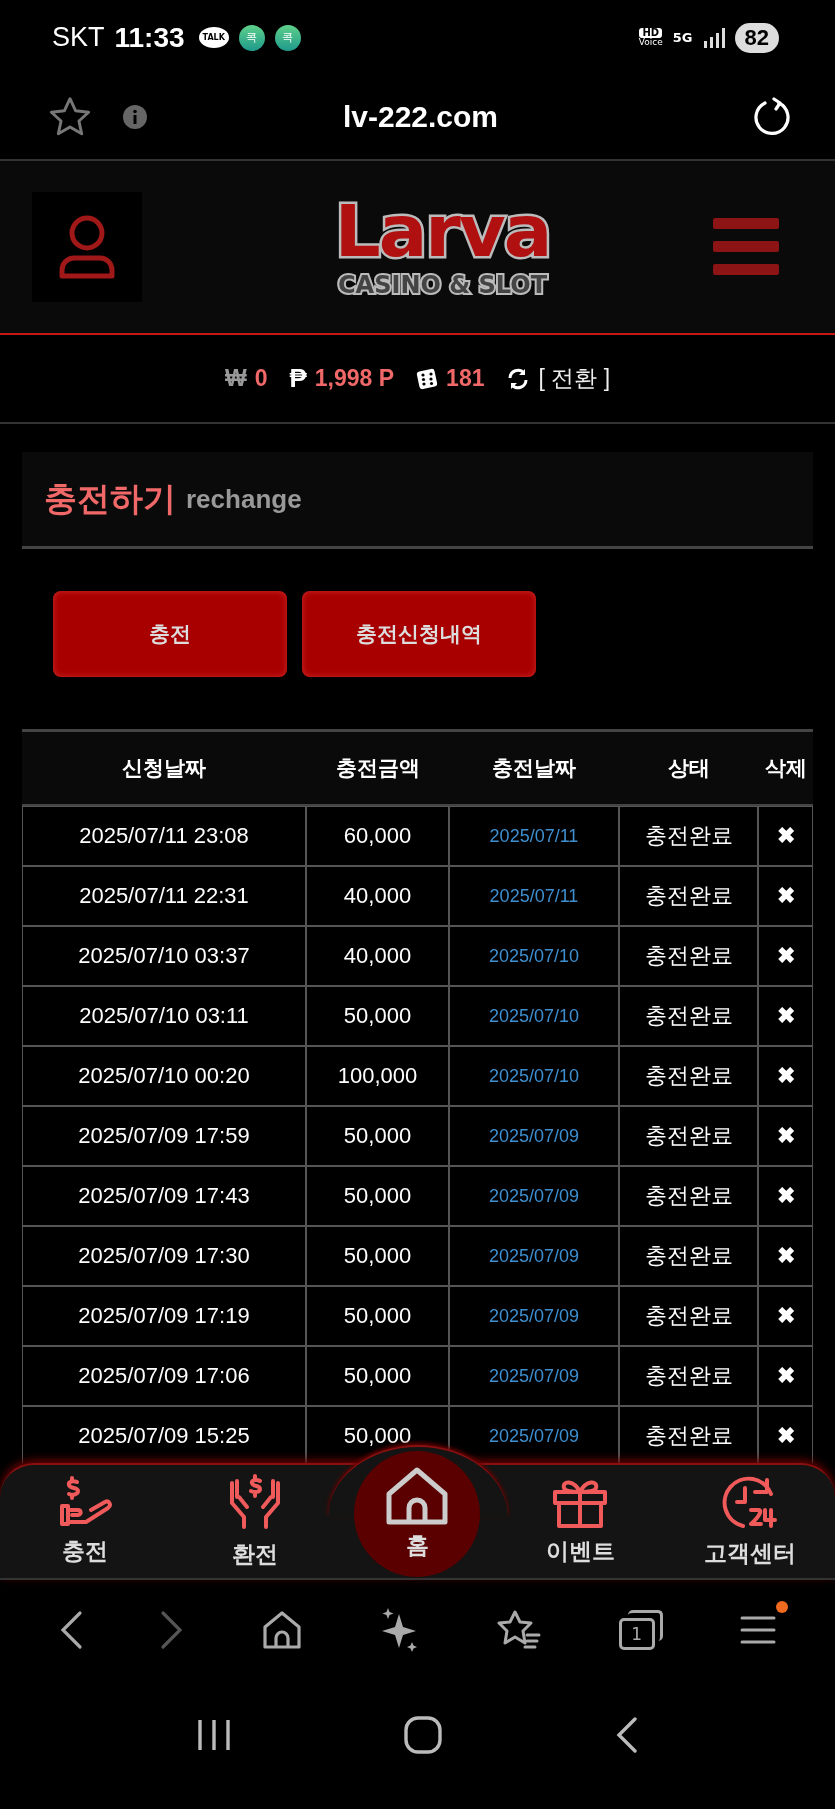 This screenshot has height=1809, width=835. I want to click on network-icon: 5G, so click(682, 37).